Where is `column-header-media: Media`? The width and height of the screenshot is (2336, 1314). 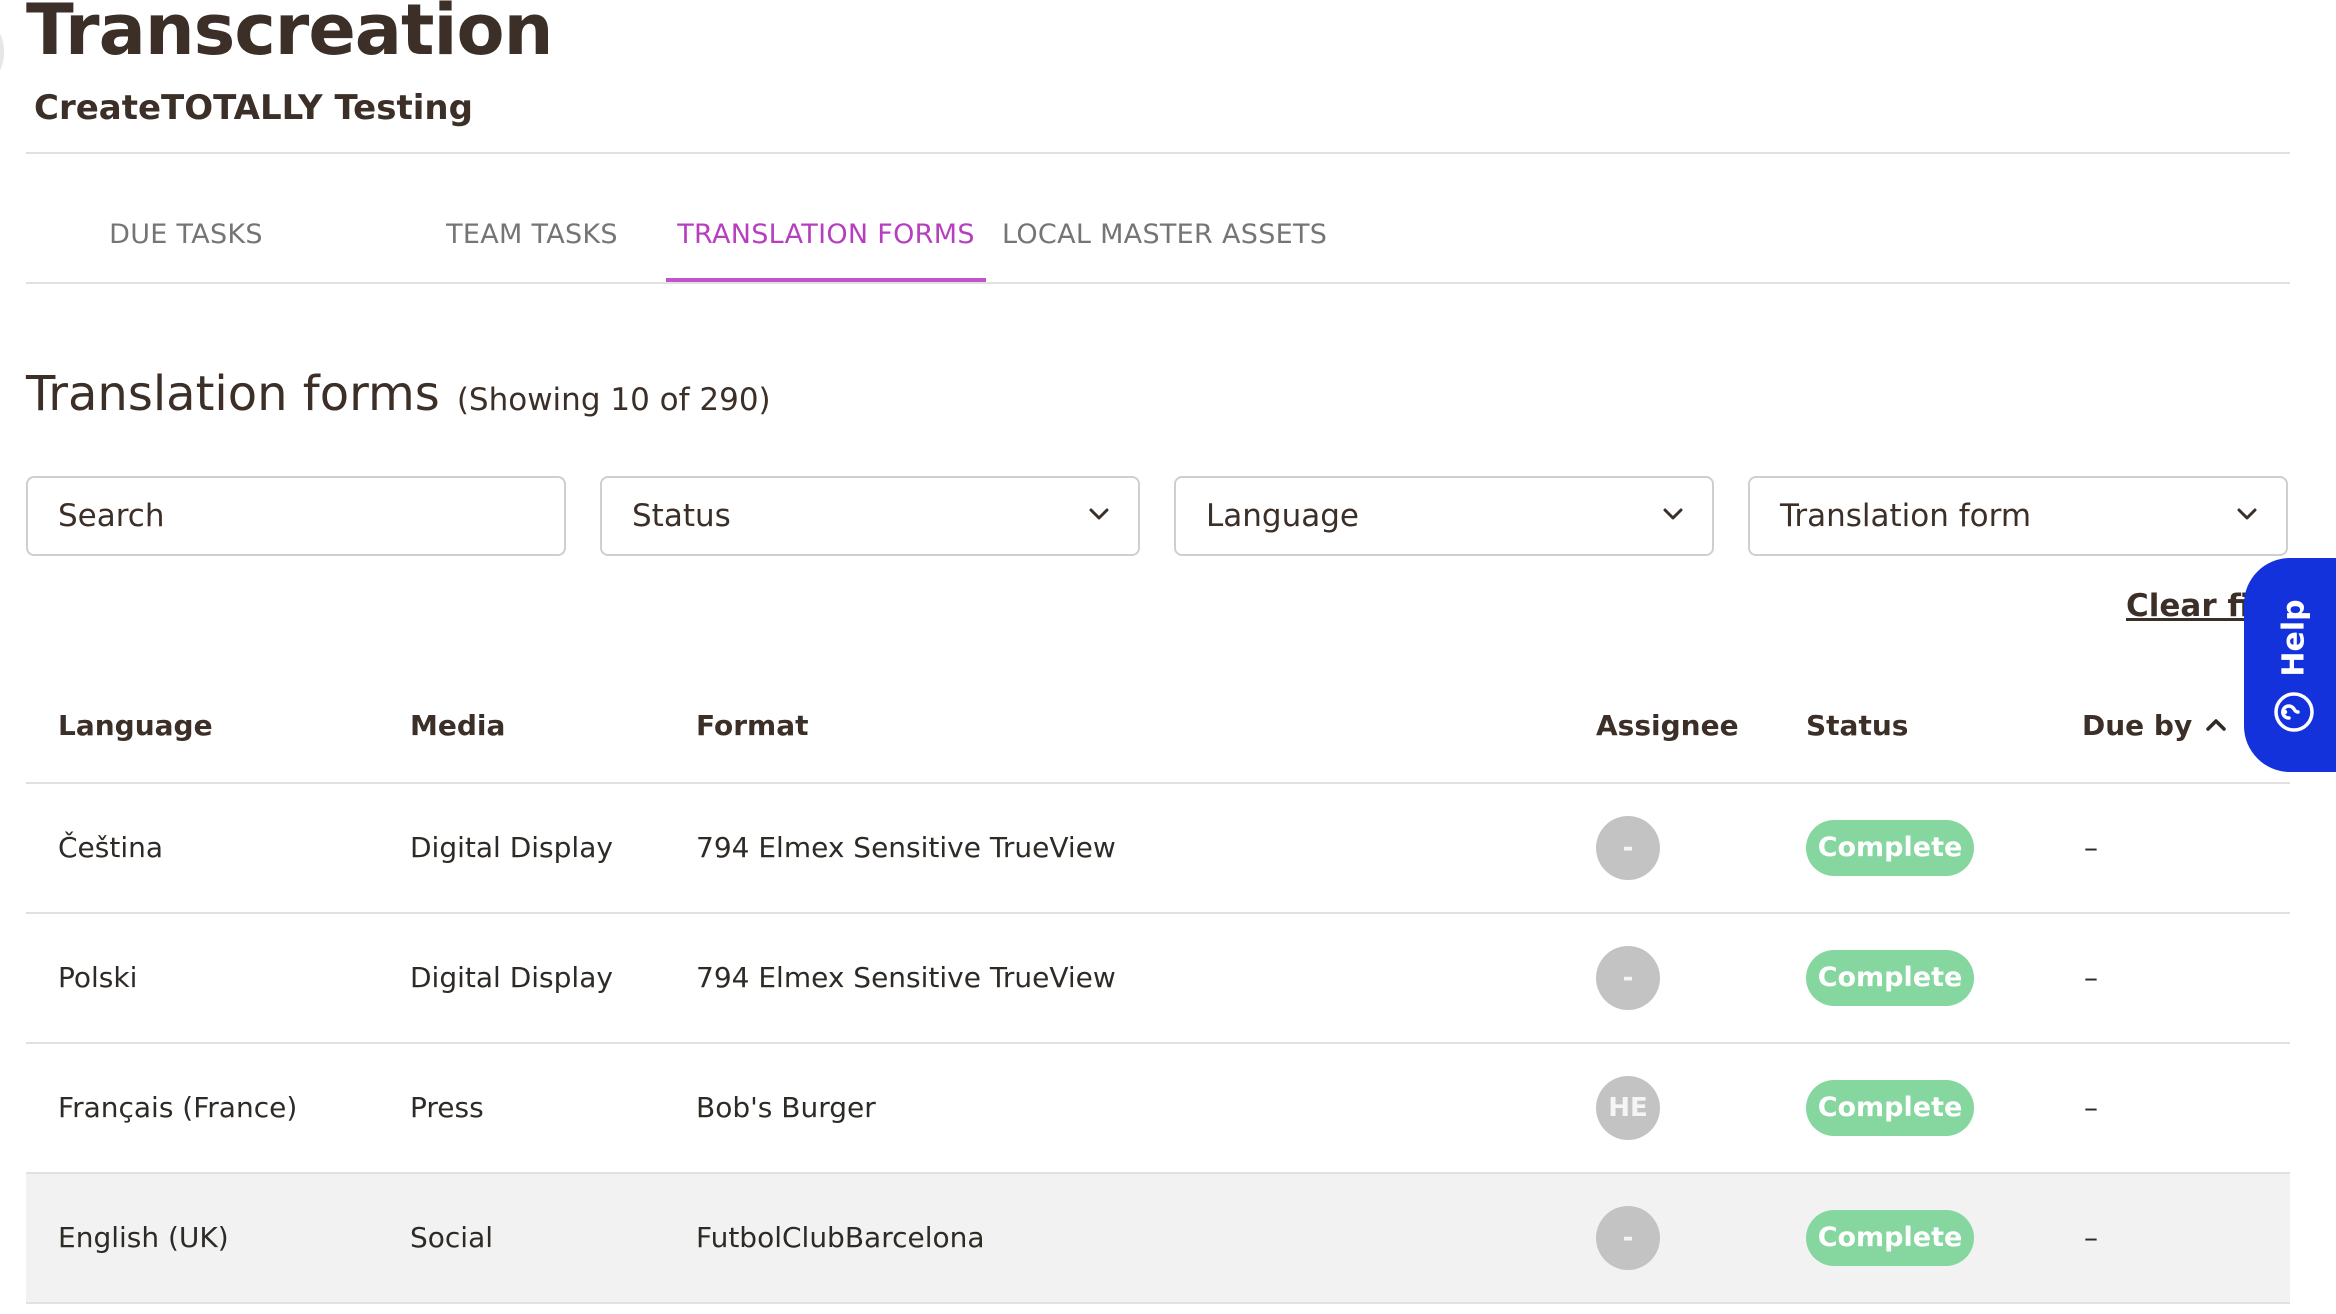 column-header-media: Media is located at coordinates (457, 726).